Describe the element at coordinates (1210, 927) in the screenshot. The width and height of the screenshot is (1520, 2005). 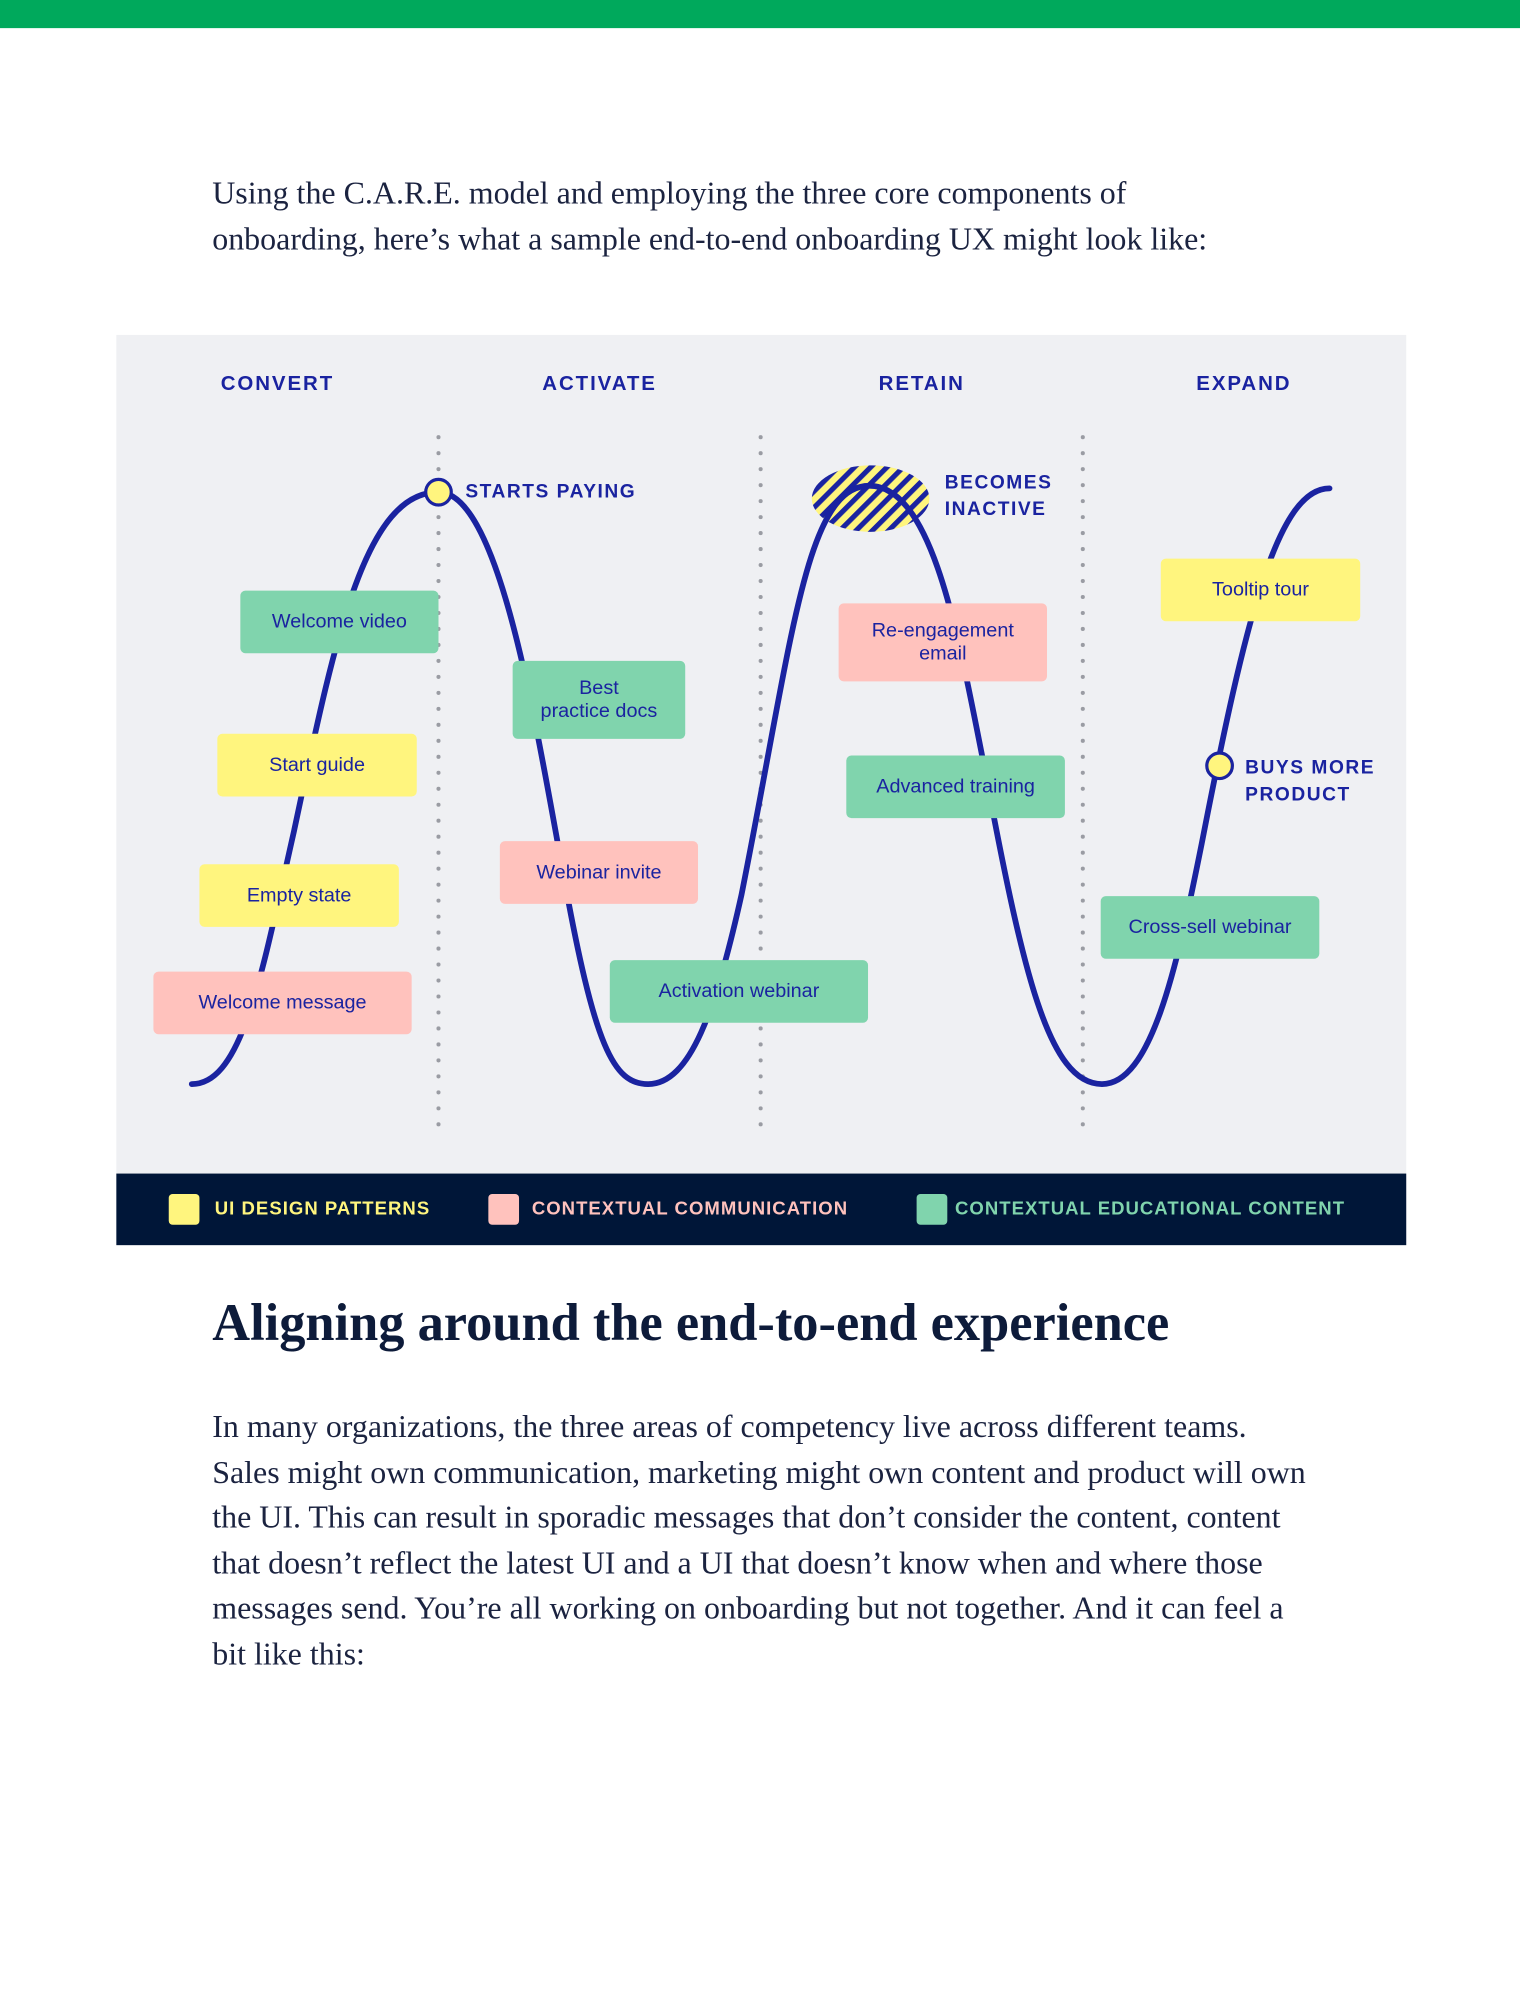
I see `item-cross-sell-webinar: Cross-sell webinar` at that location.